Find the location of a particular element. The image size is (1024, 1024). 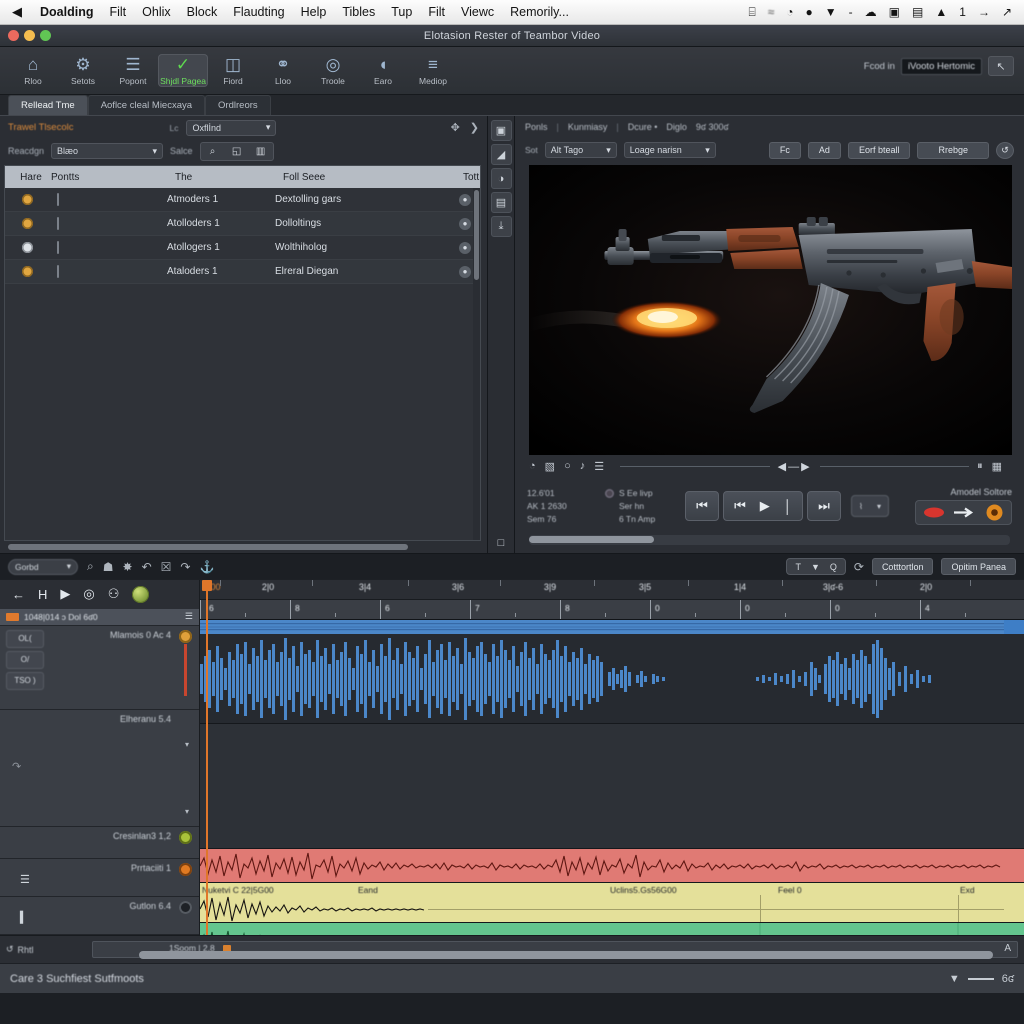

clip-header-strip is located at coordinates (612, 627).